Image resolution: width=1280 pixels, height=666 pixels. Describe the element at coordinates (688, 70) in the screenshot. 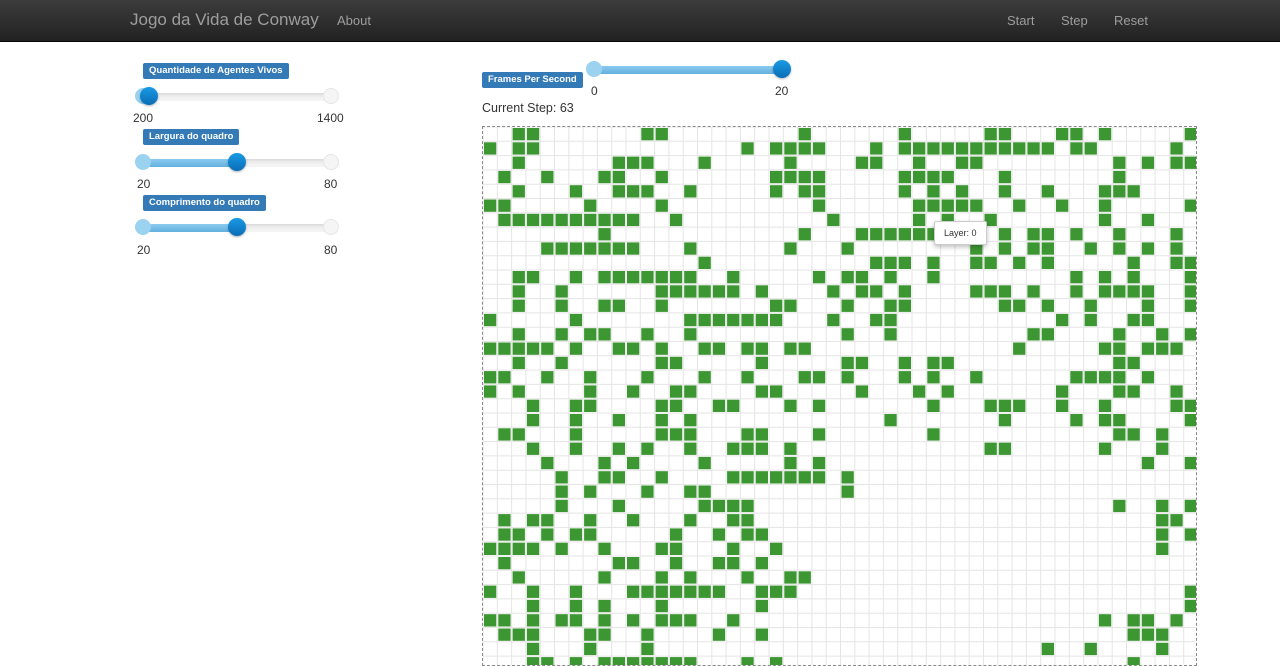

I see `fps-slider` at that location.